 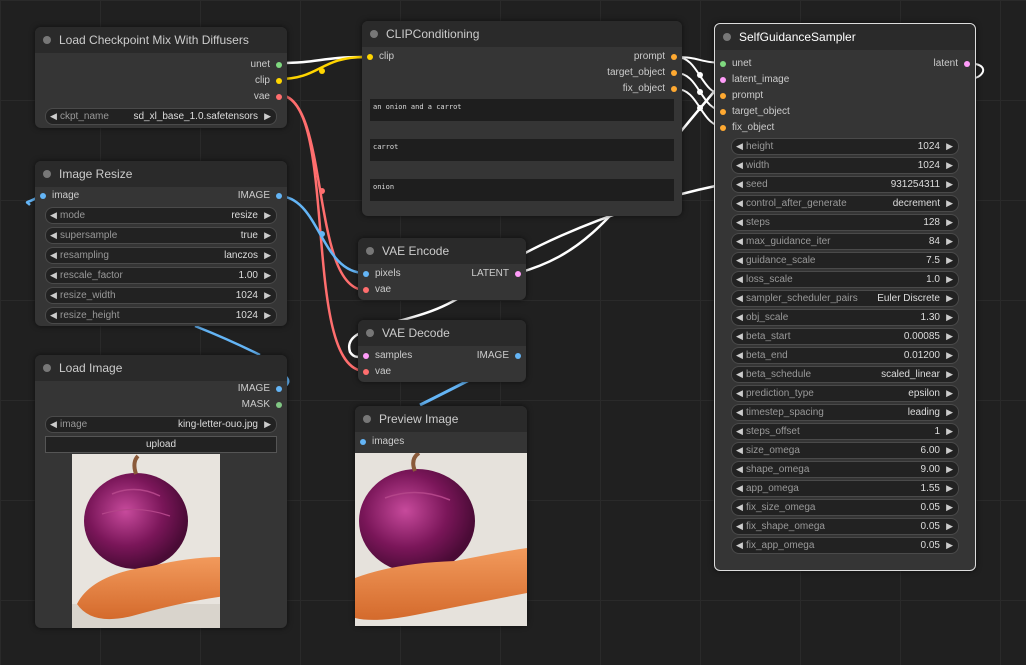 I want to click on output-slot-mask: MASK, so click(x=161, y=405).